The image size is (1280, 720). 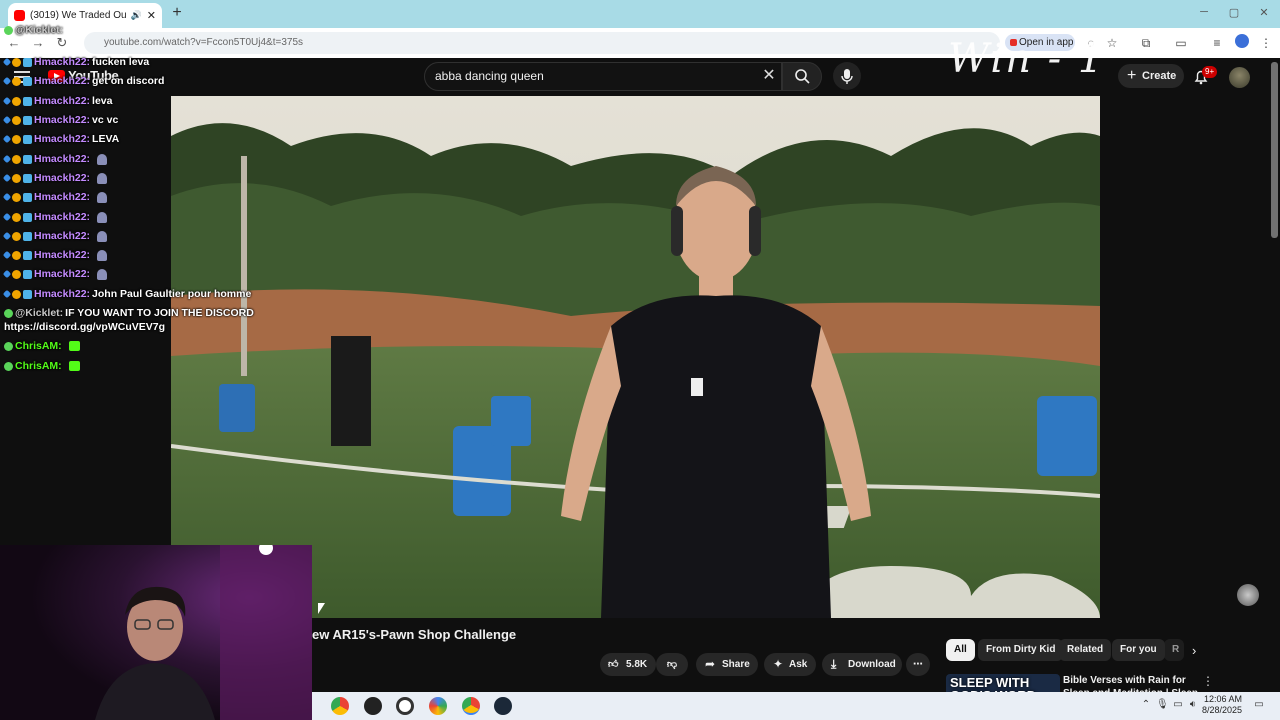 I want to click on chat-message: Hmackh22: fucken leva, so click(x=75, y=62).